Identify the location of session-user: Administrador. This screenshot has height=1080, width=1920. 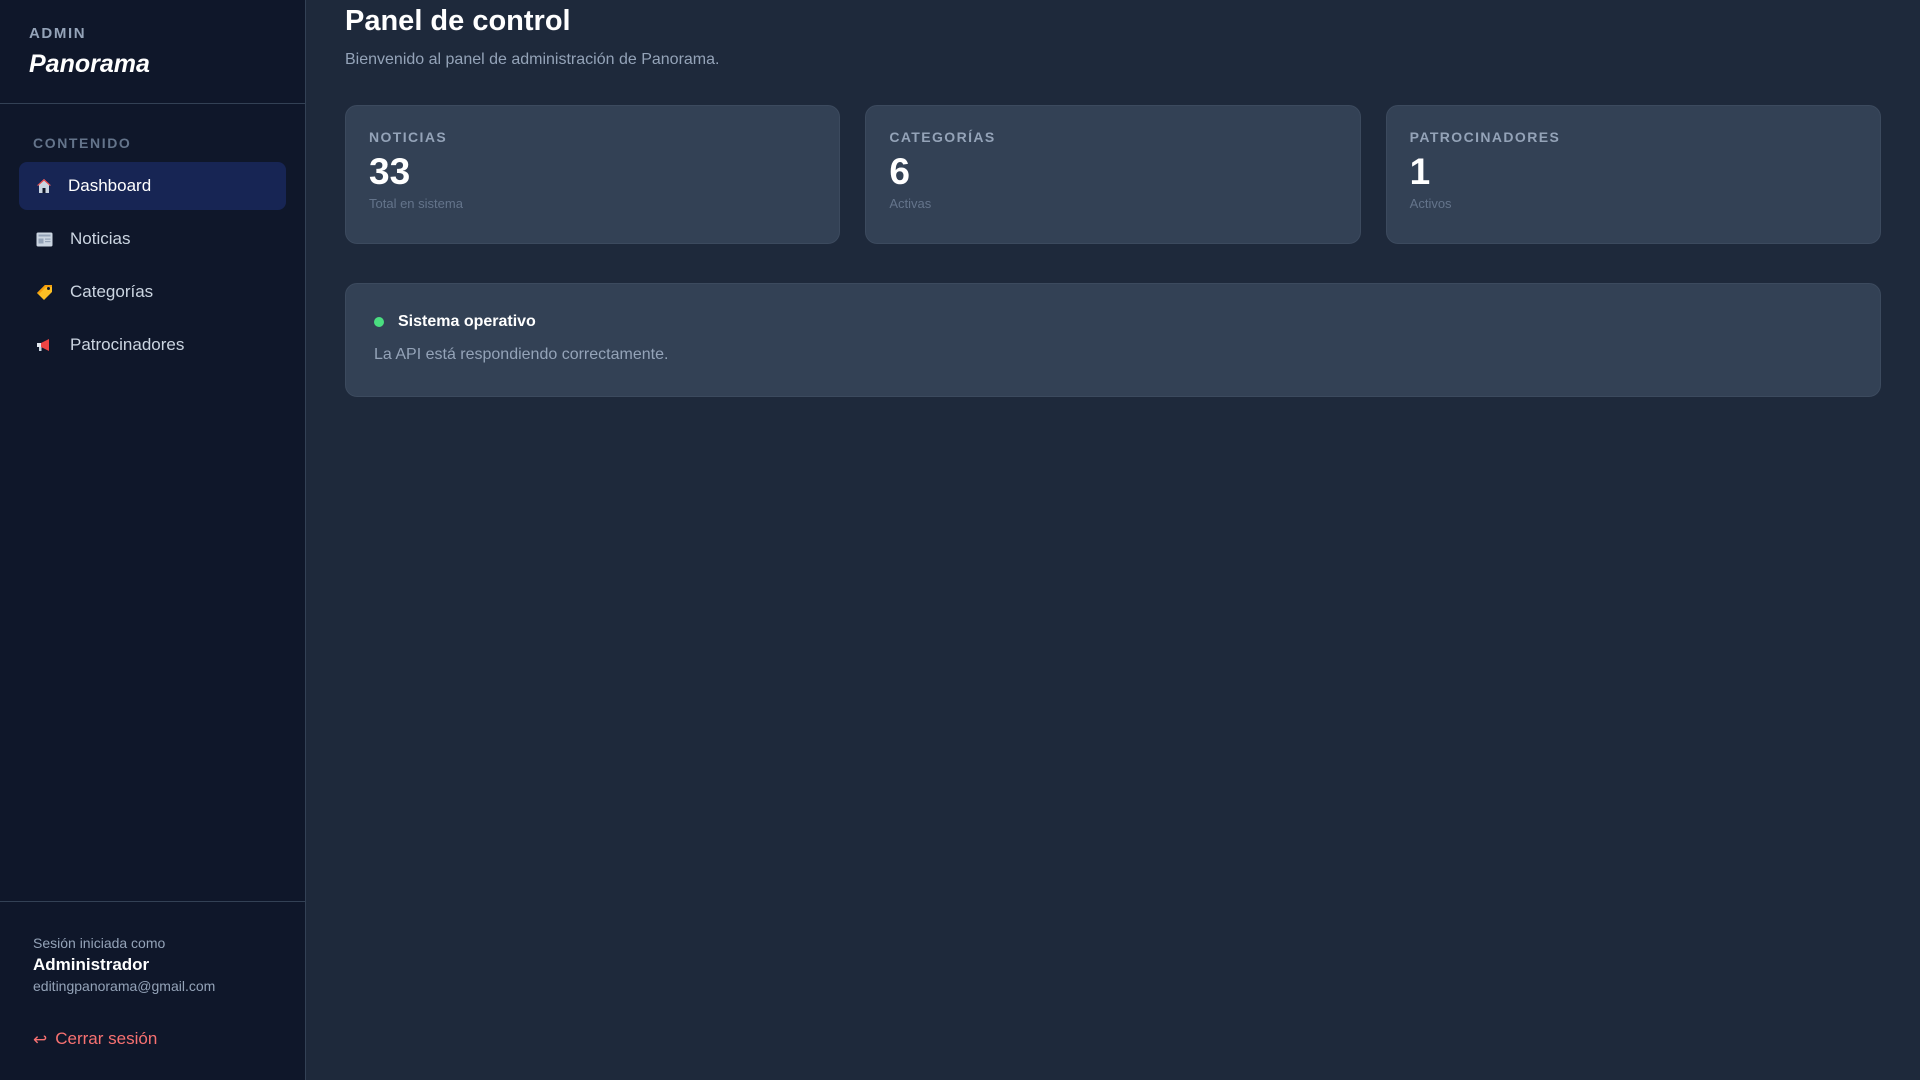
(91, 964).